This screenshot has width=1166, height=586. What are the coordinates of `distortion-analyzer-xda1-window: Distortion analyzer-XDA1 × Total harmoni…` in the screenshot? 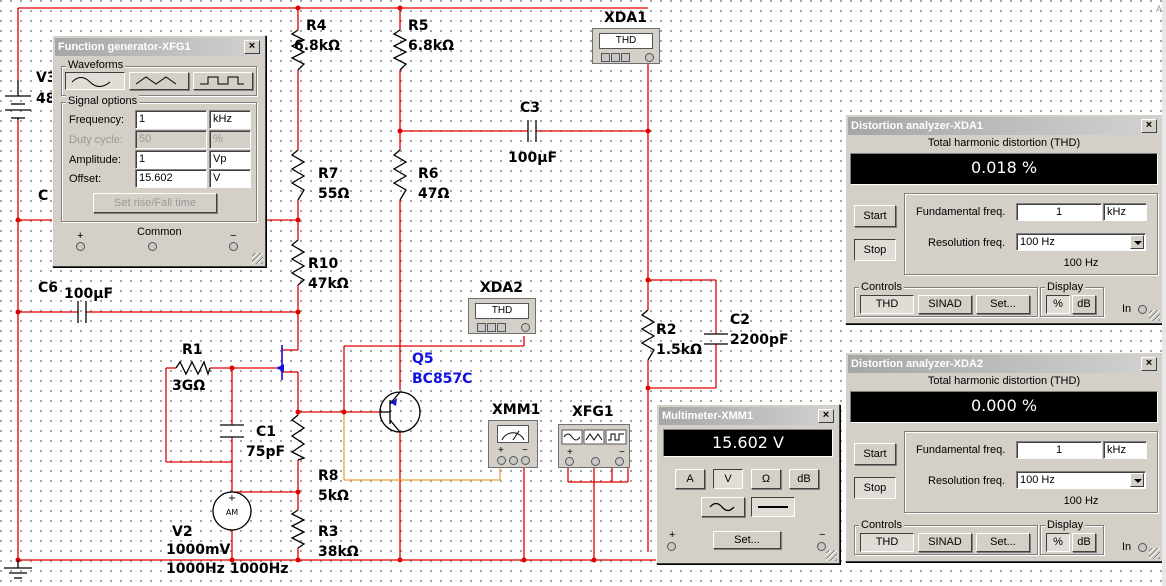 It's located at (1004, 219).